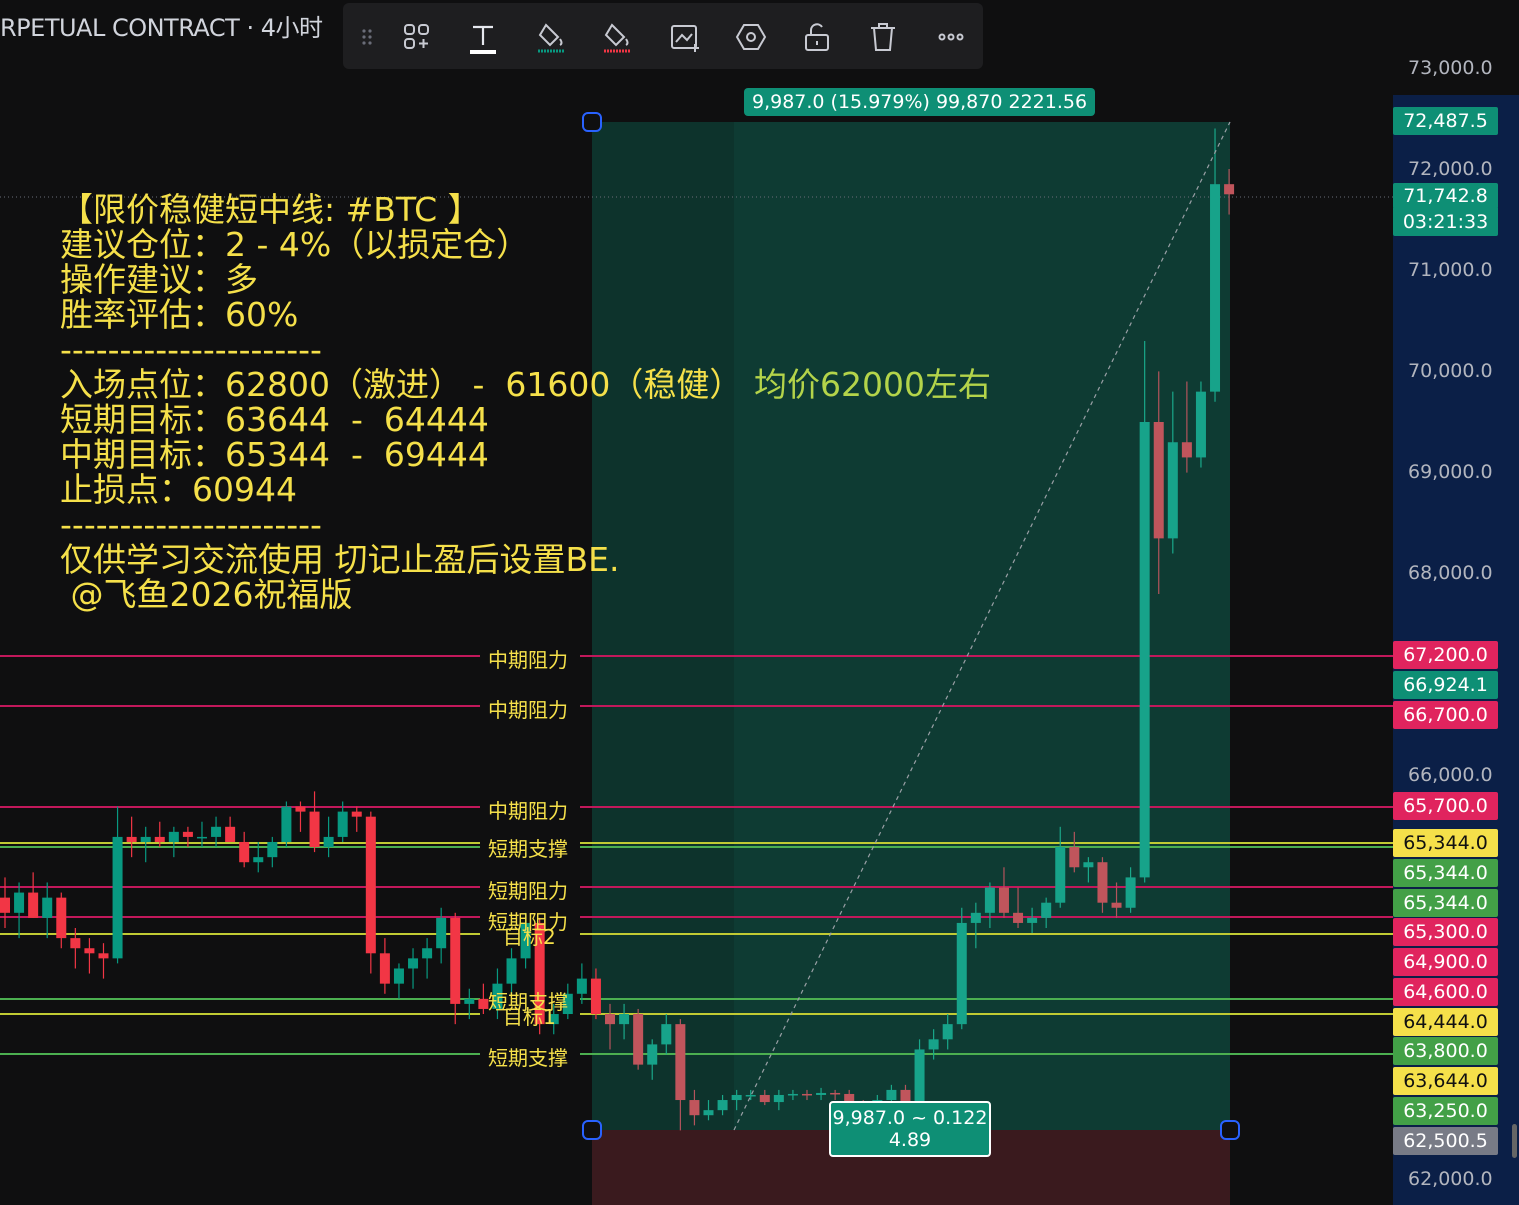 The image size is (1519, 1205). What do you see at coordinates (1445, 1051) in the screenshot?
I see `price-tag: 63,800.0` at bounding box center [1445, 1051].